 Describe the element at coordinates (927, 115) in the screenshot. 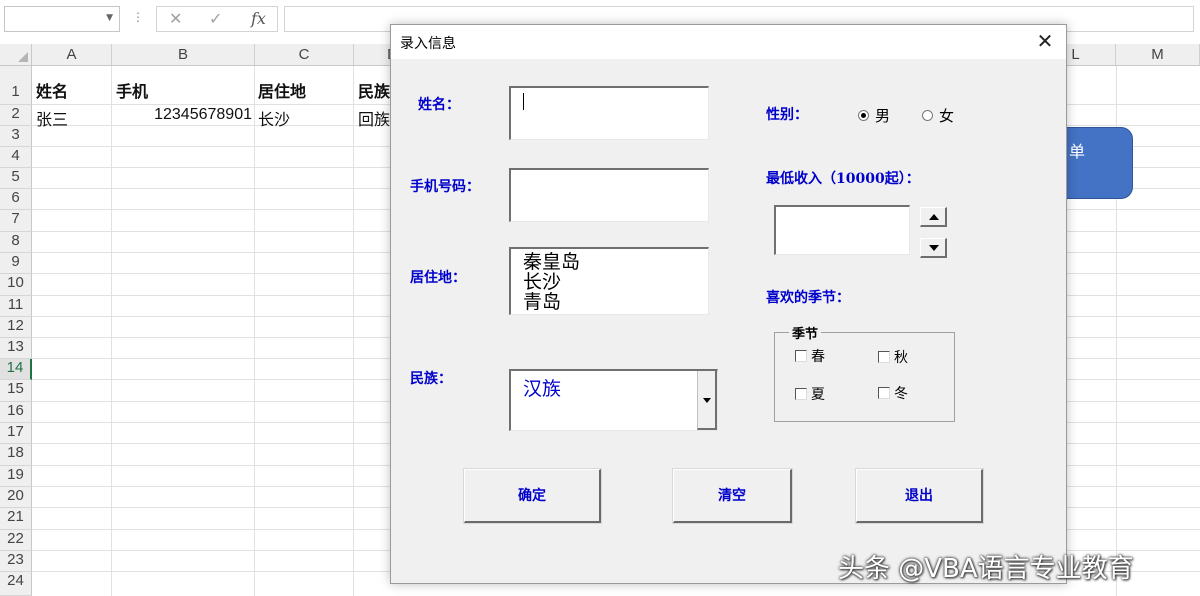

I see `radio-empty-icon` at that location.